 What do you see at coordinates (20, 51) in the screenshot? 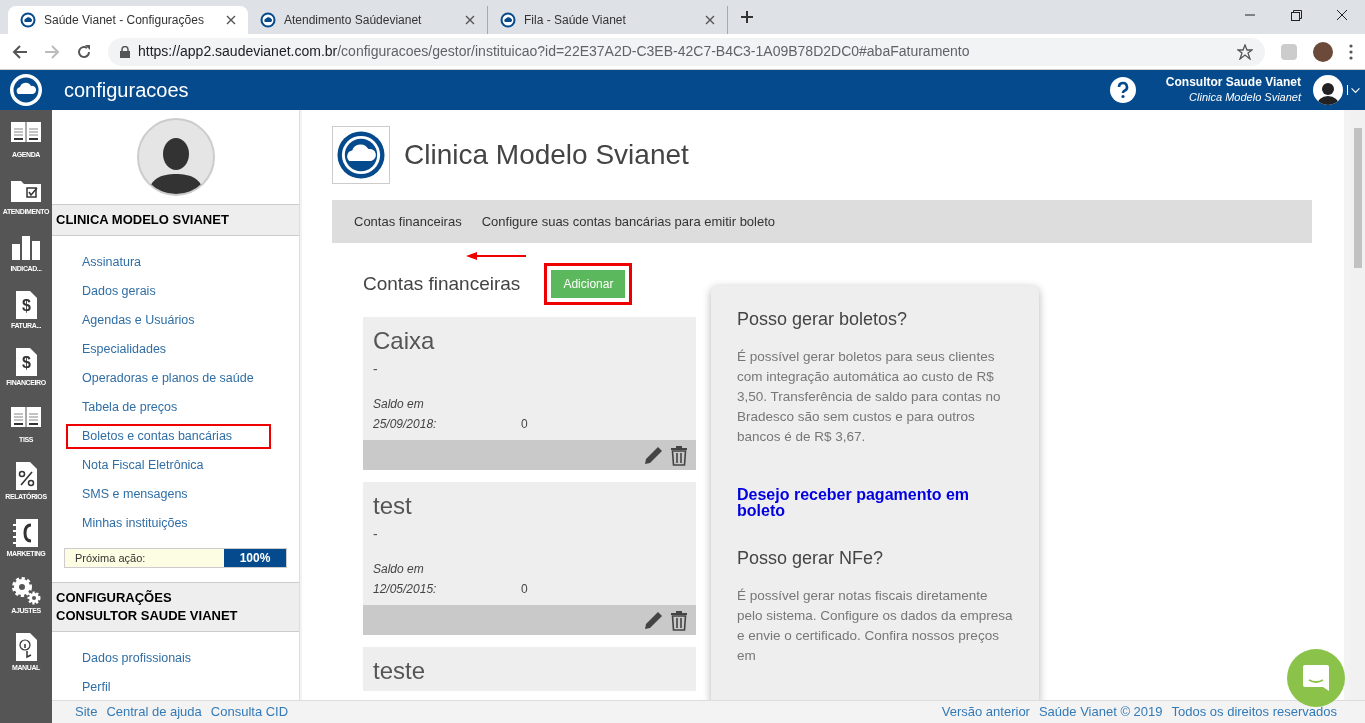
I see `back-icon` at bounding box center [20, 51].